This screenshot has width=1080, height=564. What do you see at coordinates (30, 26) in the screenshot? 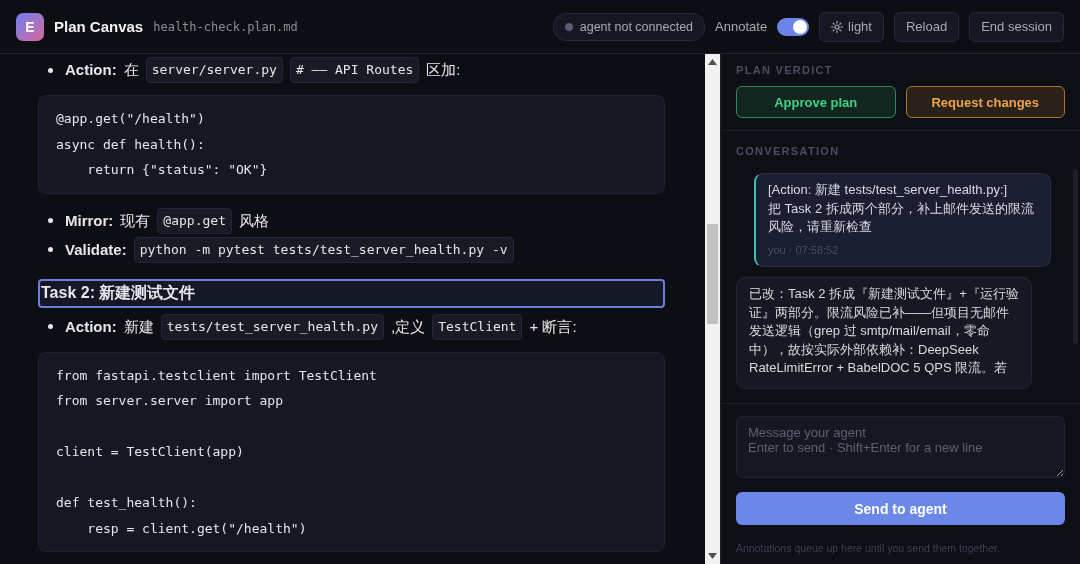
I see `app-logo: E` at bounding box center [30, 26].